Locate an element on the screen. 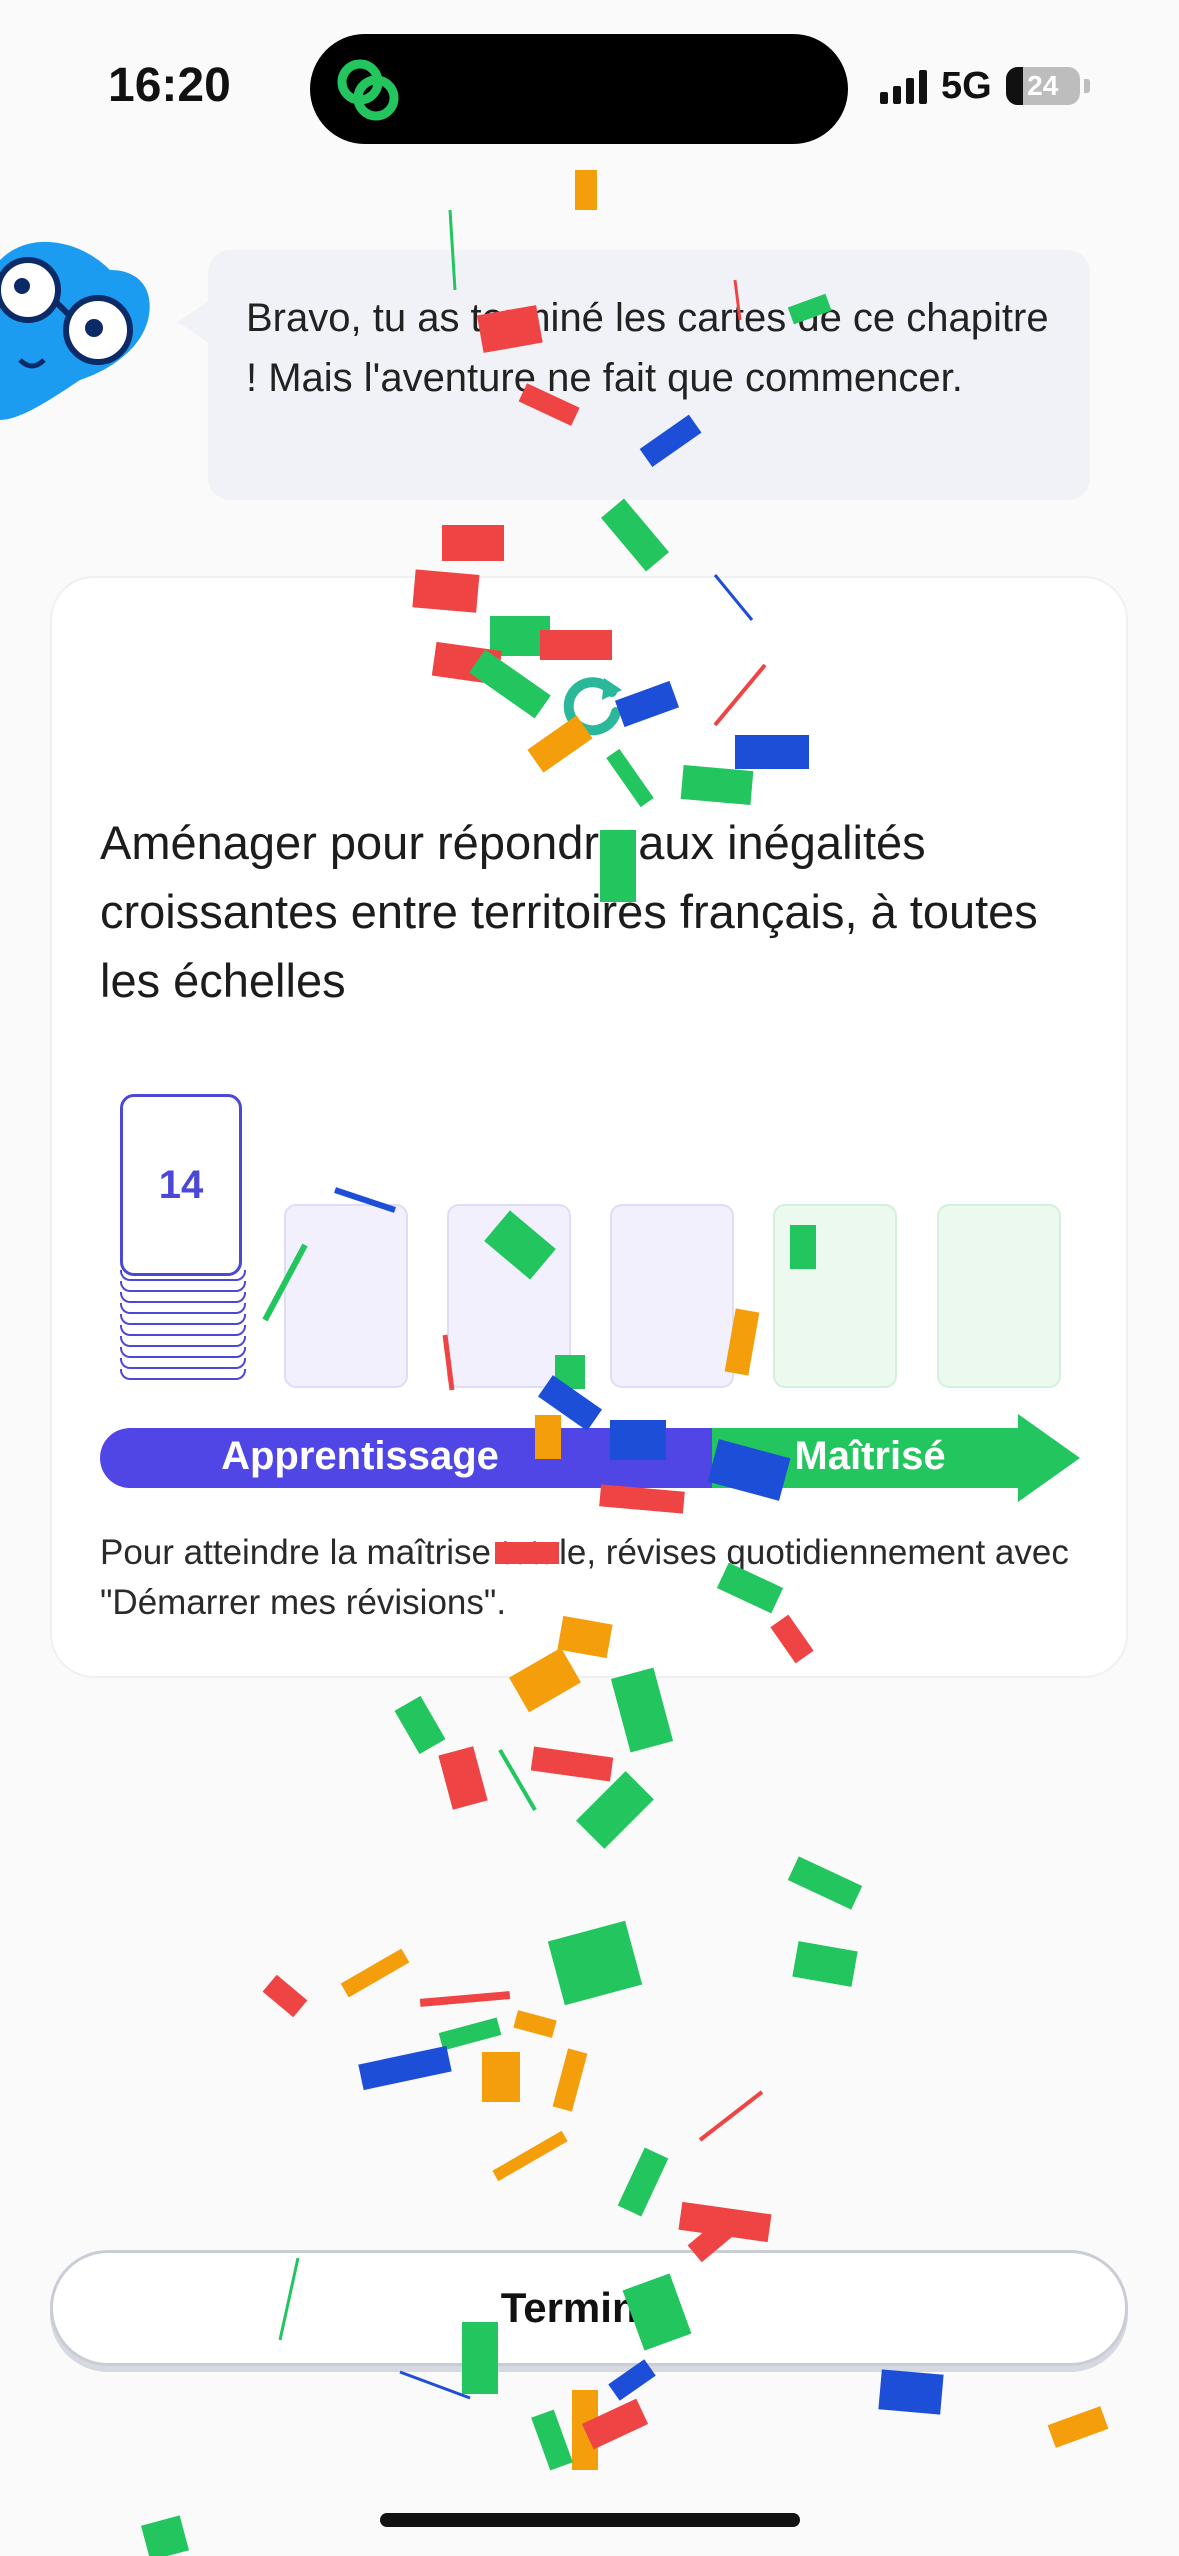 The width and height of the screenshot is (1179, 2556). learning-count: 14 is located at coordinates (181, 1184).